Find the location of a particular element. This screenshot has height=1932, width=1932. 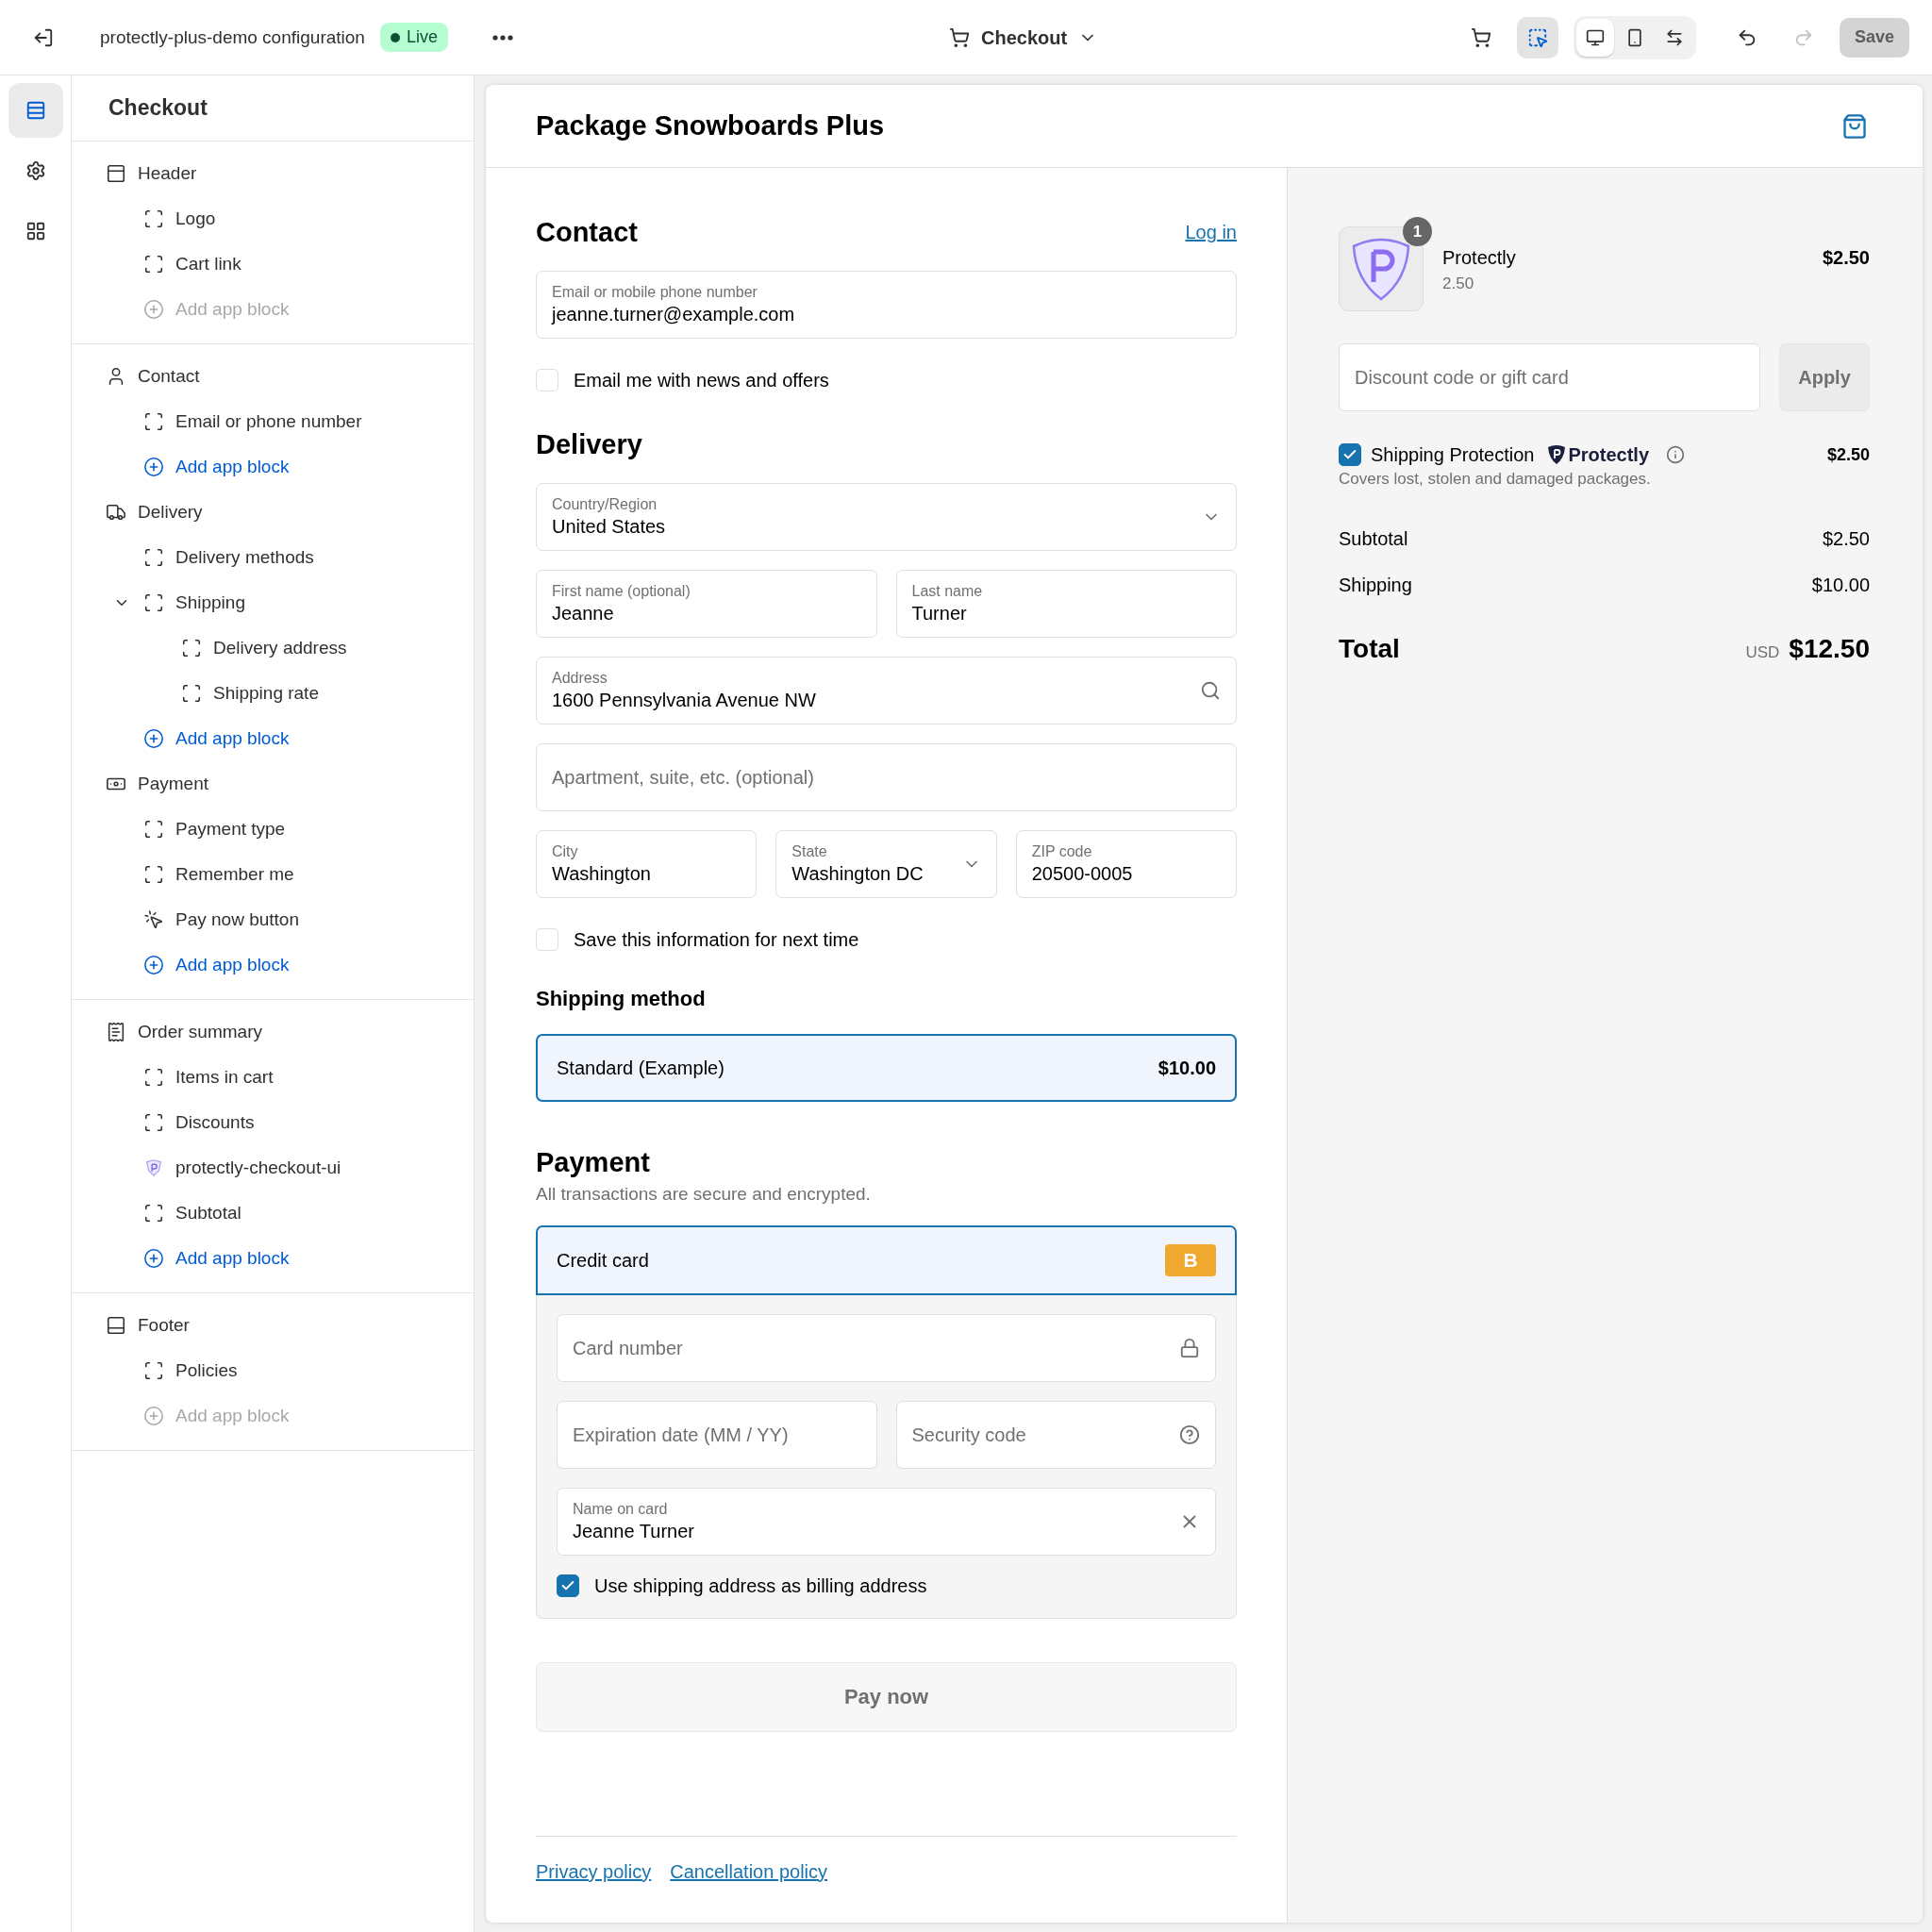

currency-code: USD is located at coordinates (1763, 653).